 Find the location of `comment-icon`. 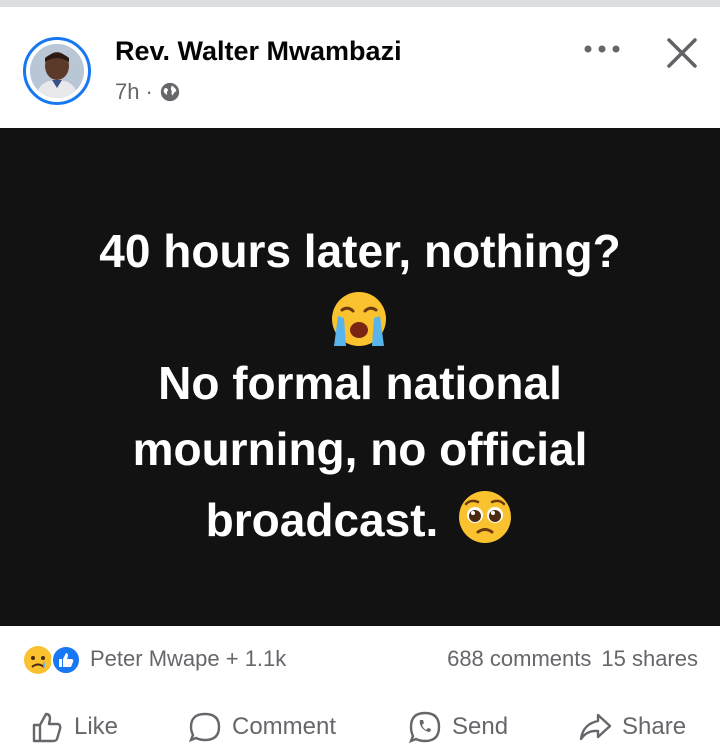

comment-icon is located at coordinates (204, 727).